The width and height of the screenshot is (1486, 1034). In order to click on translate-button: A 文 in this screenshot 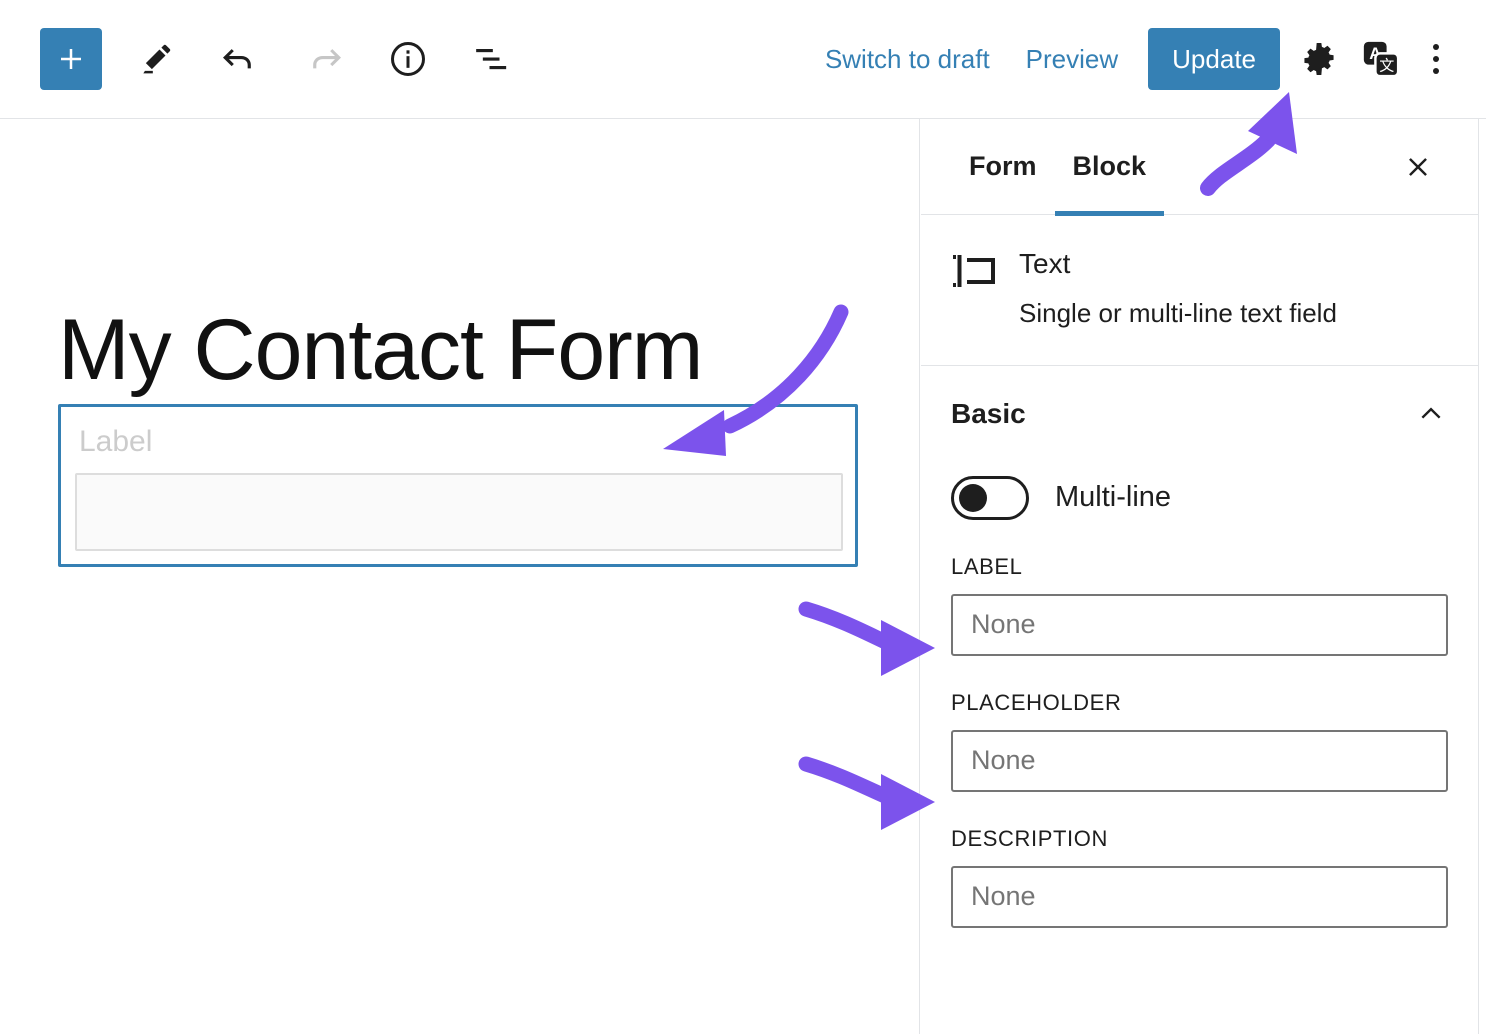, I will do `click(1381, 59)`.